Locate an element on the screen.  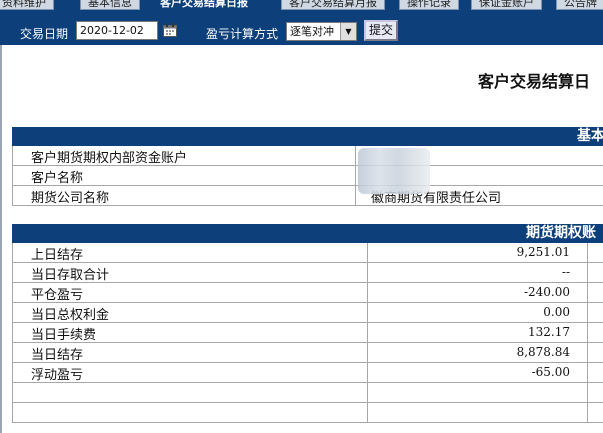
table-row: 浮动盈亏 -65.00 is located at coordinates (307, 373).